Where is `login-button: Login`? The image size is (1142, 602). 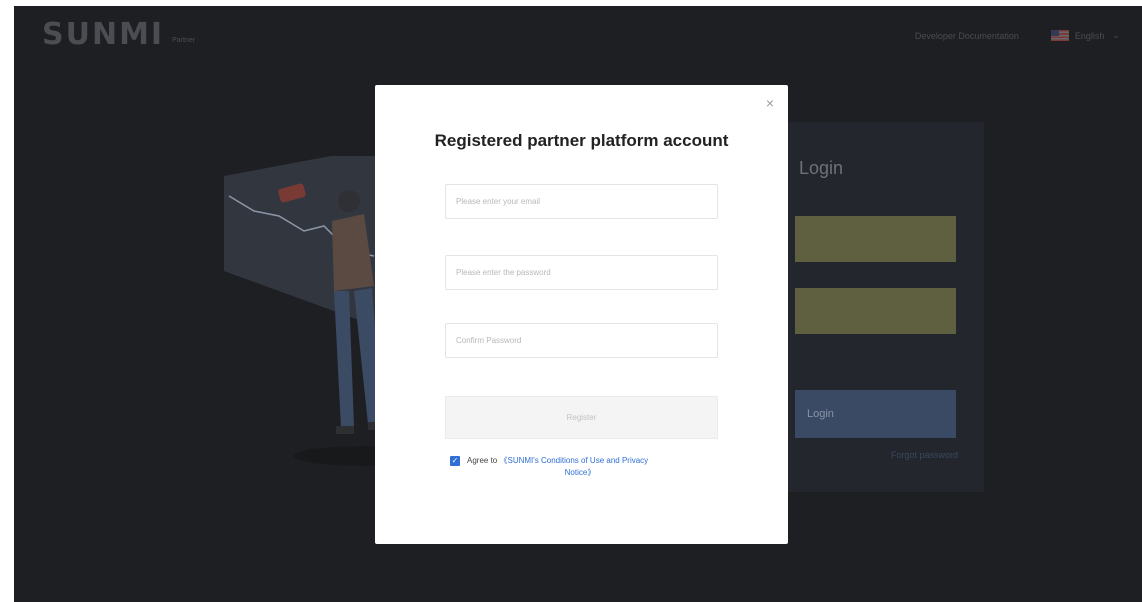
login-button: Login is located at coordinates (875, 414).